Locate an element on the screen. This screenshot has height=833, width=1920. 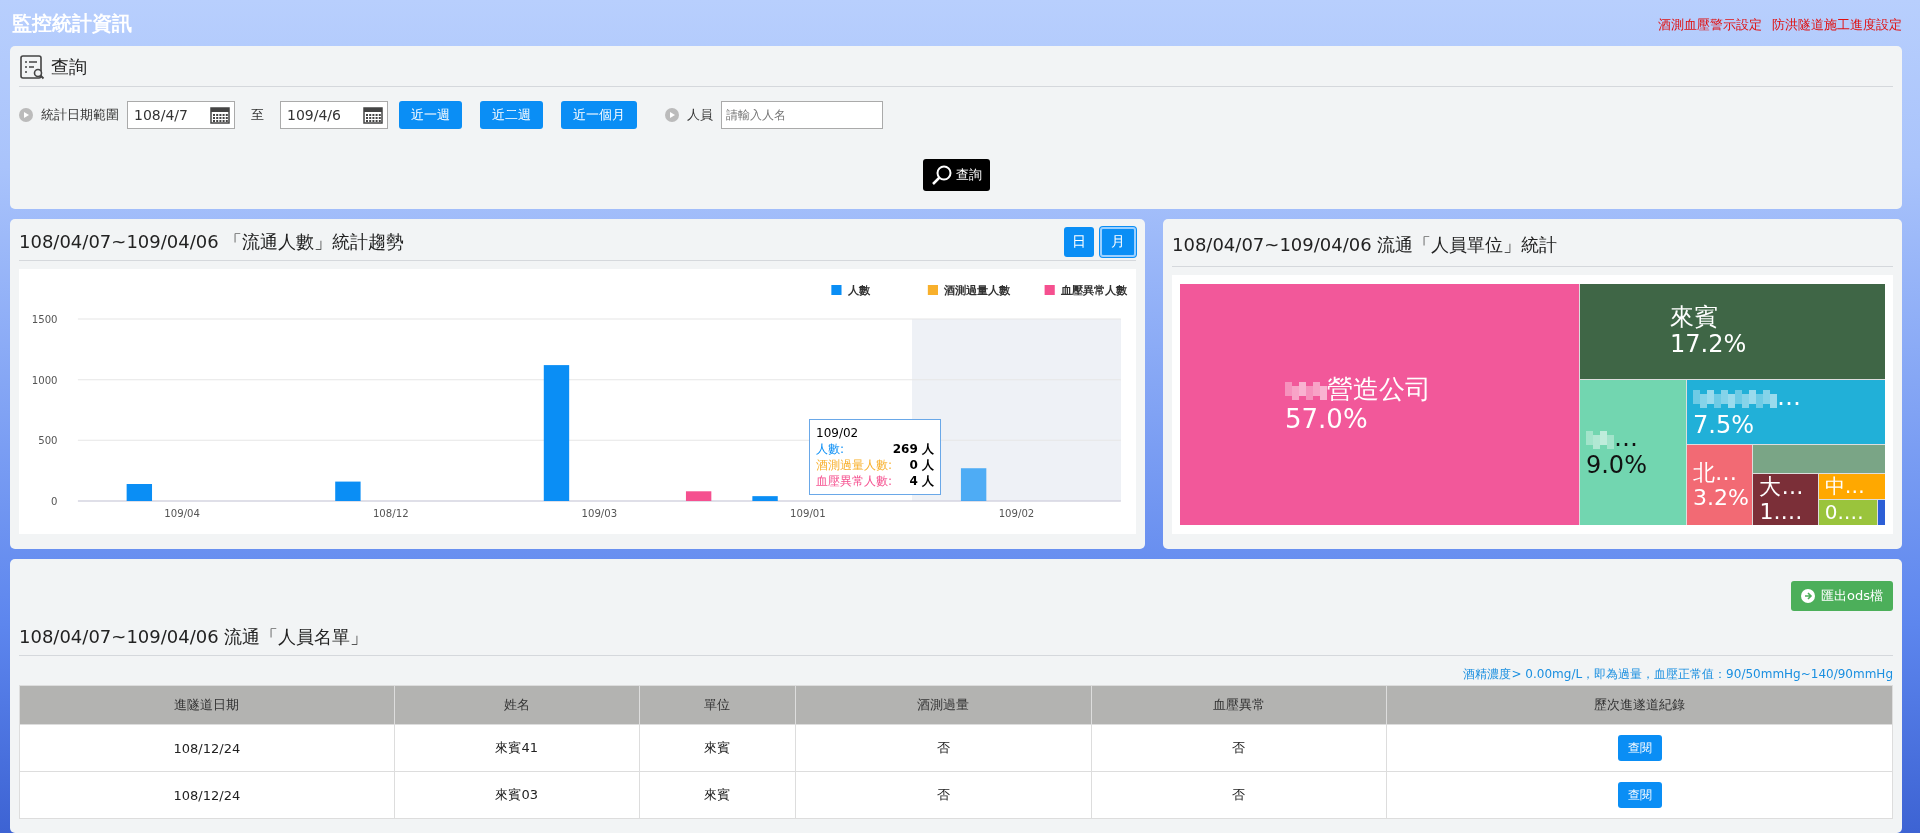
column-header: 單位 is located at coordinates (717, 705).